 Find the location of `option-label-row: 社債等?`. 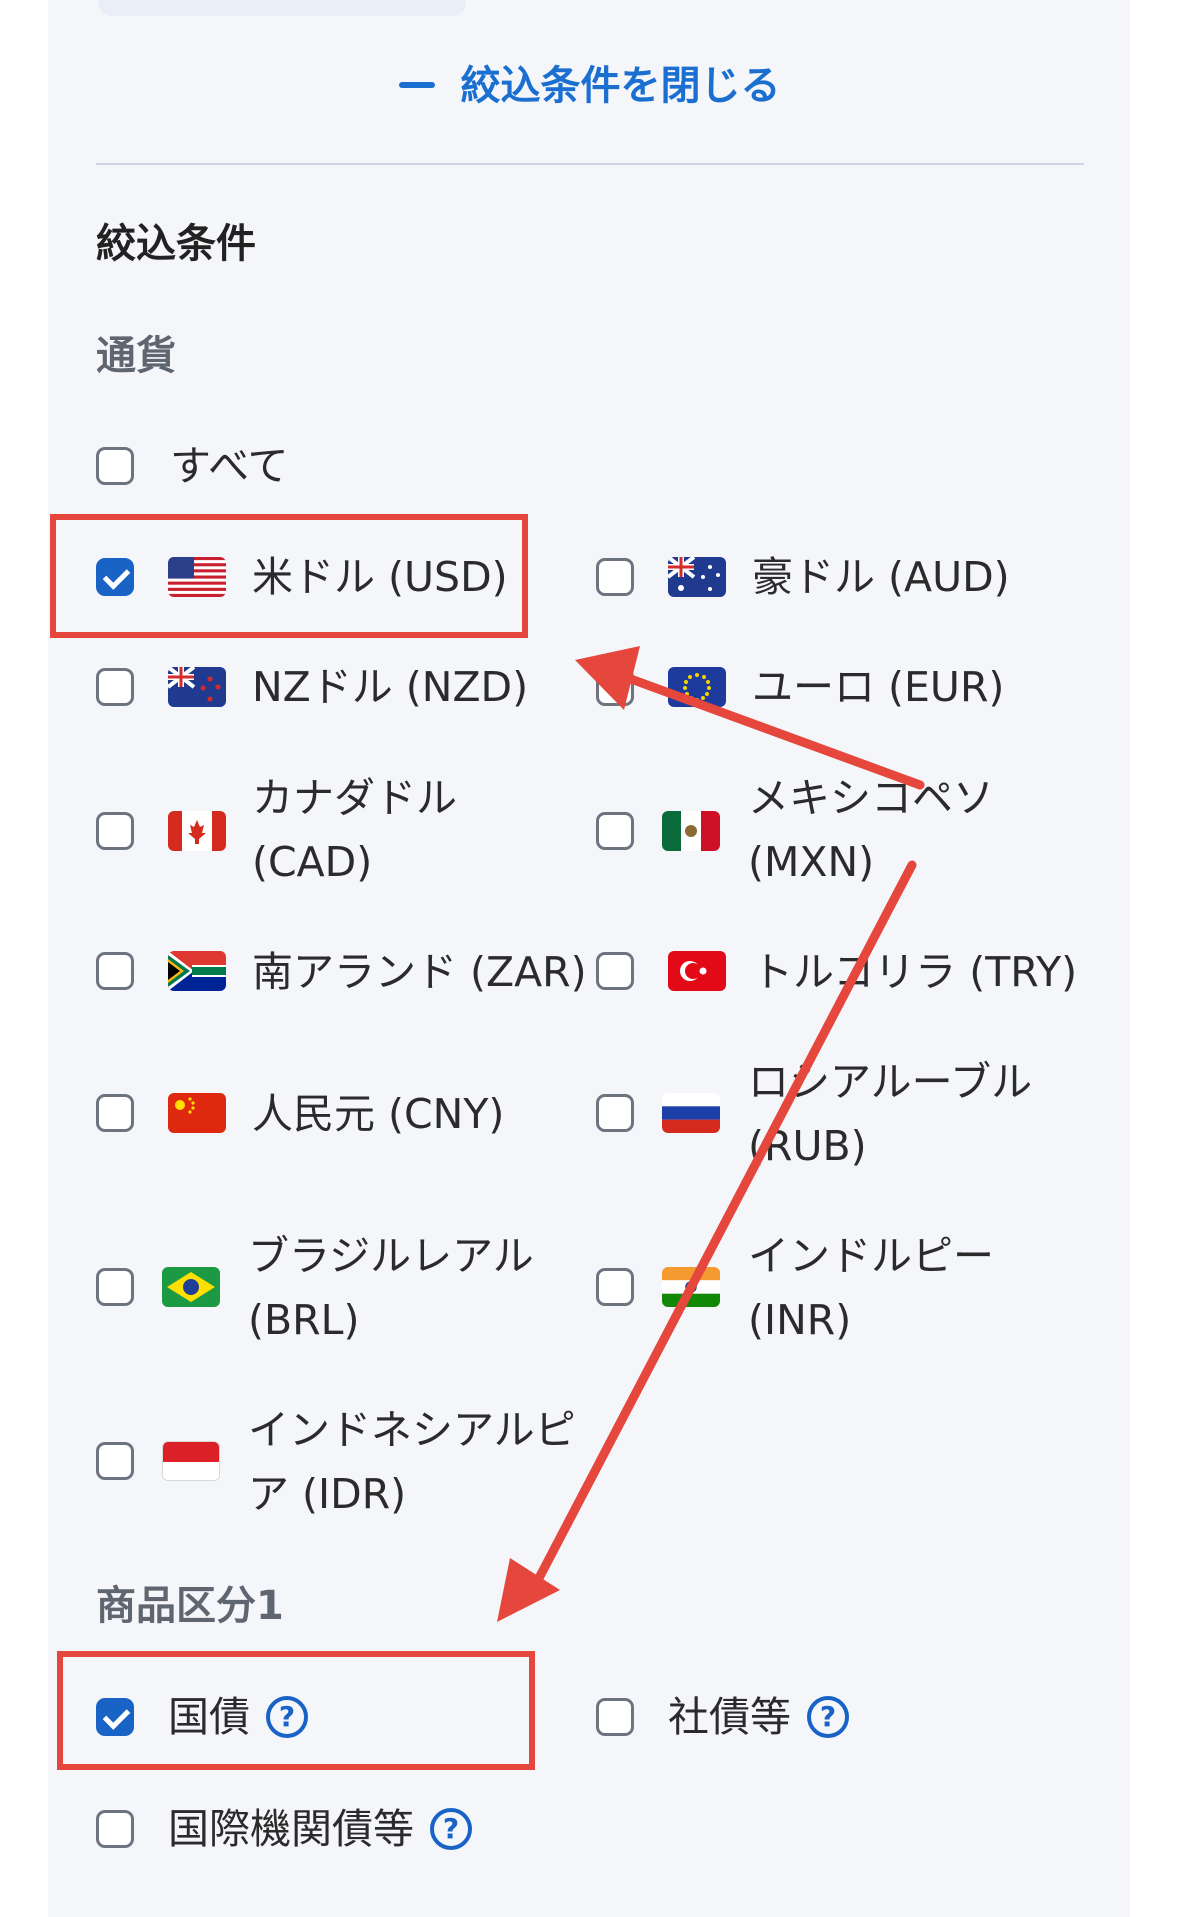

option-label-row: 社債等? is located at coordinates (758, 1717).